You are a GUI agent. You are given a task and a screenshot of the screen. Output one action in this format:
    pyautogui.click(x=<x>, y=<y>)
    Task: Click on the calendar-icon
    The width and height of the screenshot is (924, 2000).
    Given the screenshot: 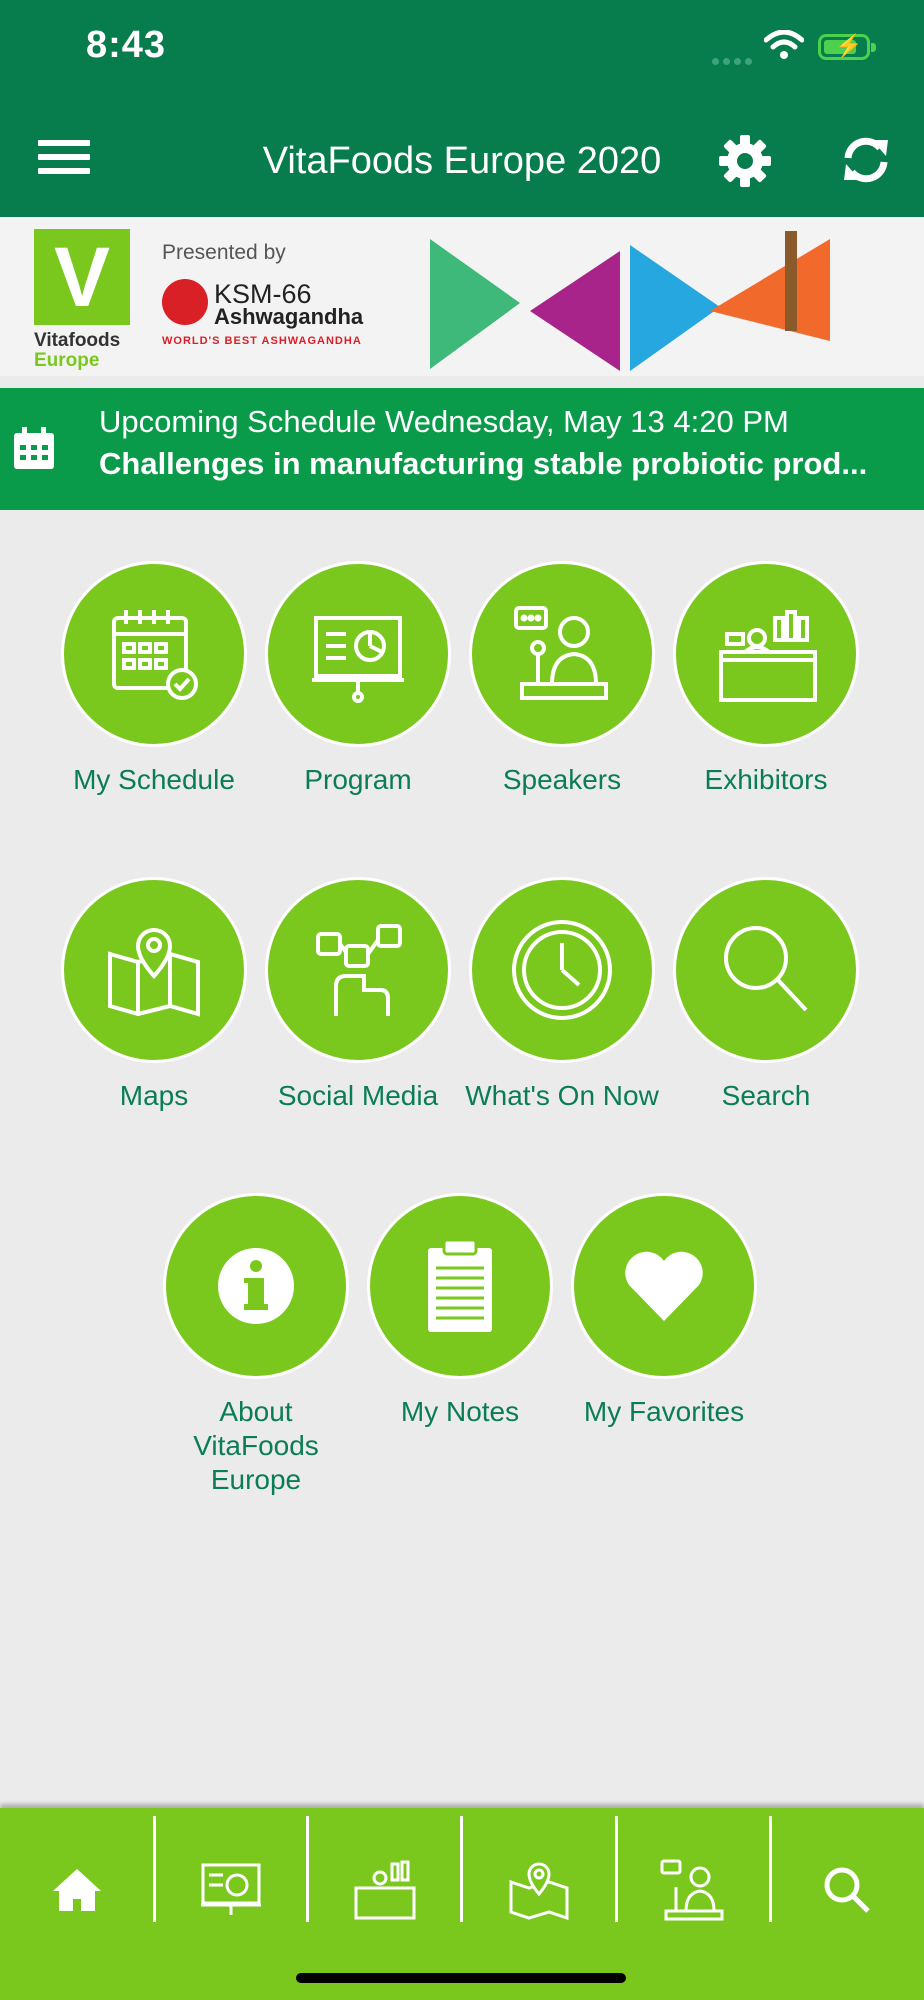 What is the action you would take?
    pyautogui.click(x=34, y=448)
    